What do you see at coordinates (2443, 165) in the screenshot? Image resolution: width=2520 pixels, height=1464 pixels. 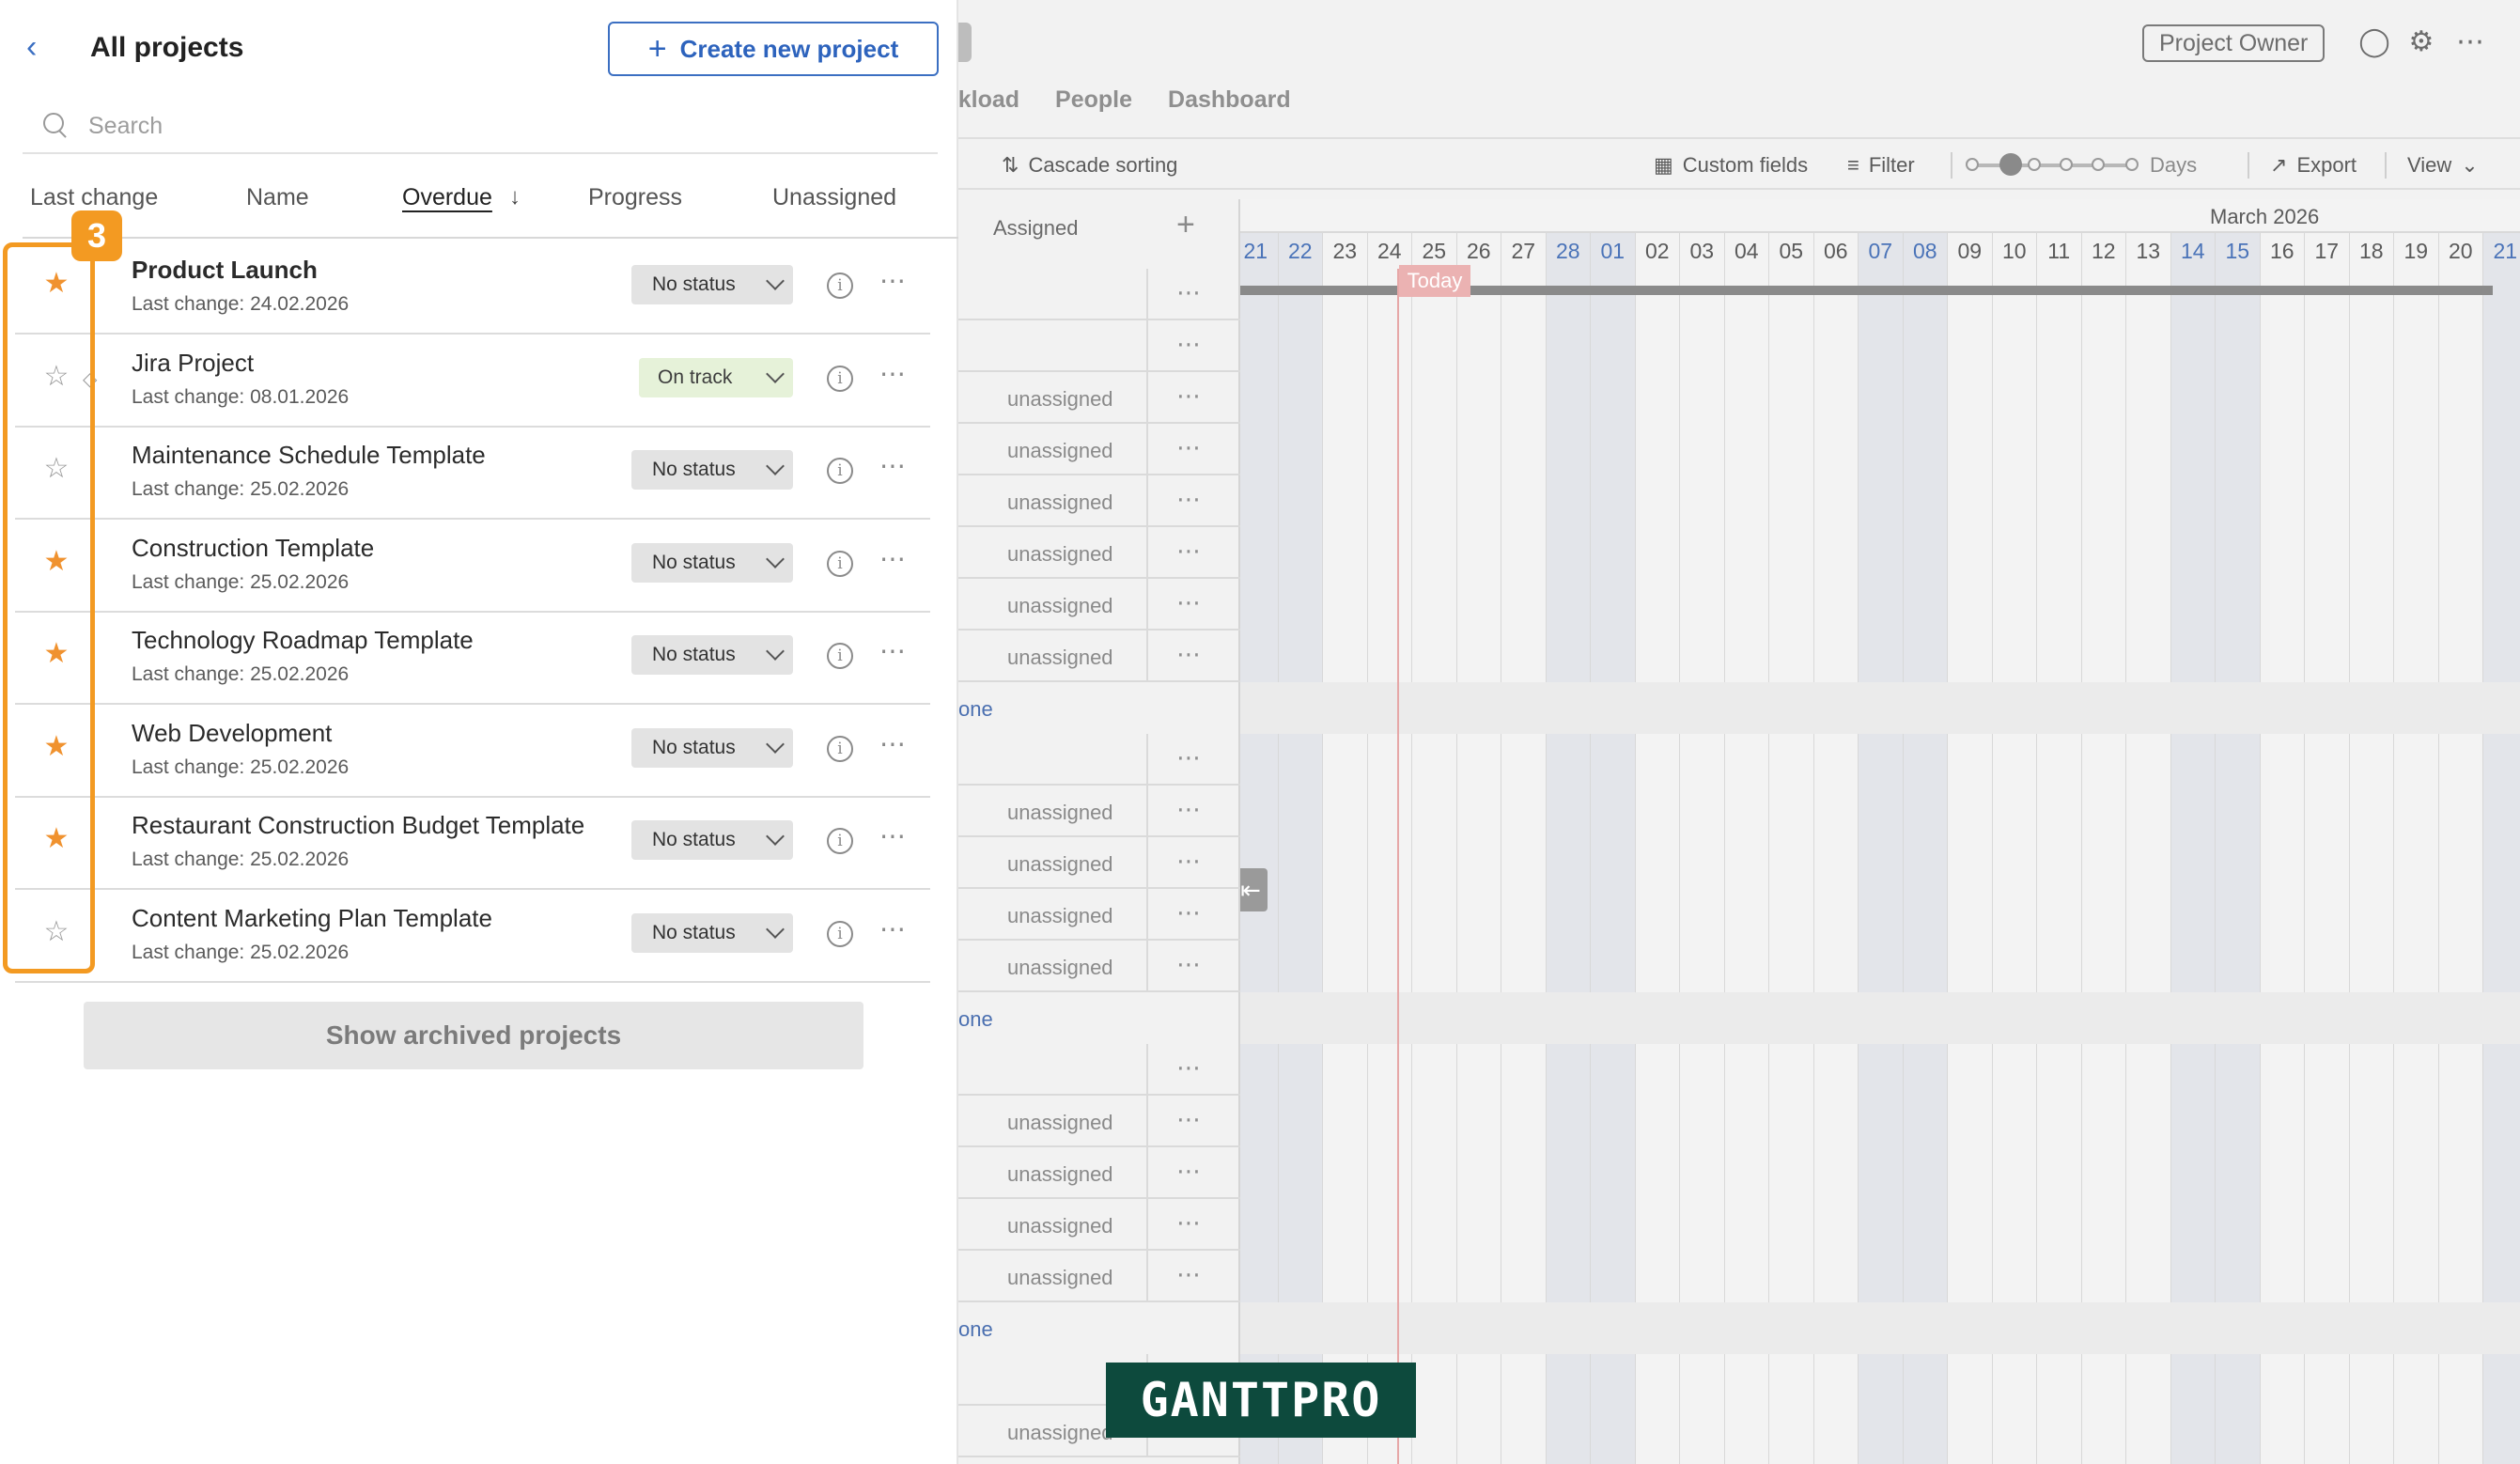 I see `view-button: View ⌄` at bounding box center [2443, 165].